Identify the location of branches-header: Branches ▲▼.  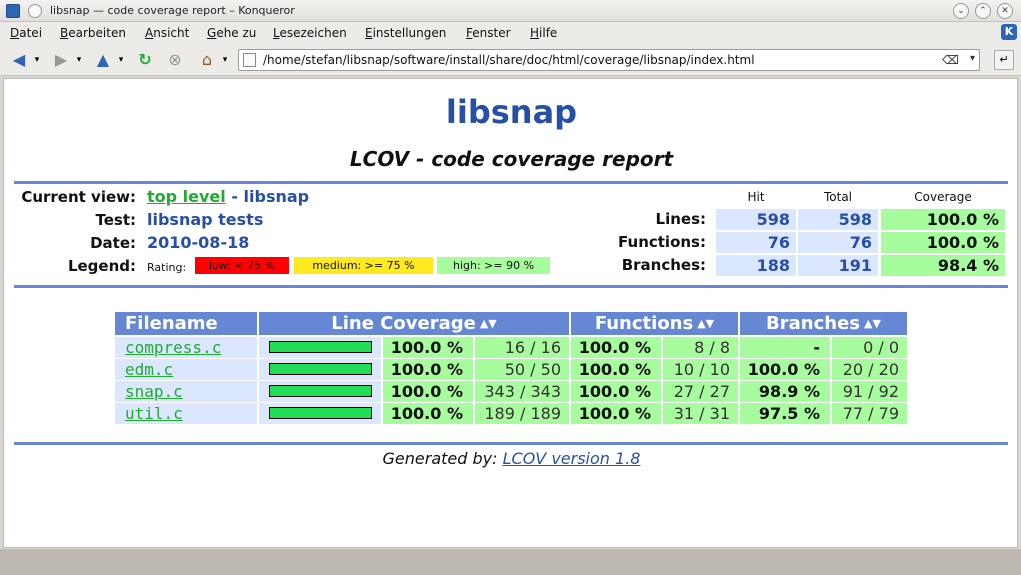
(823, 323).